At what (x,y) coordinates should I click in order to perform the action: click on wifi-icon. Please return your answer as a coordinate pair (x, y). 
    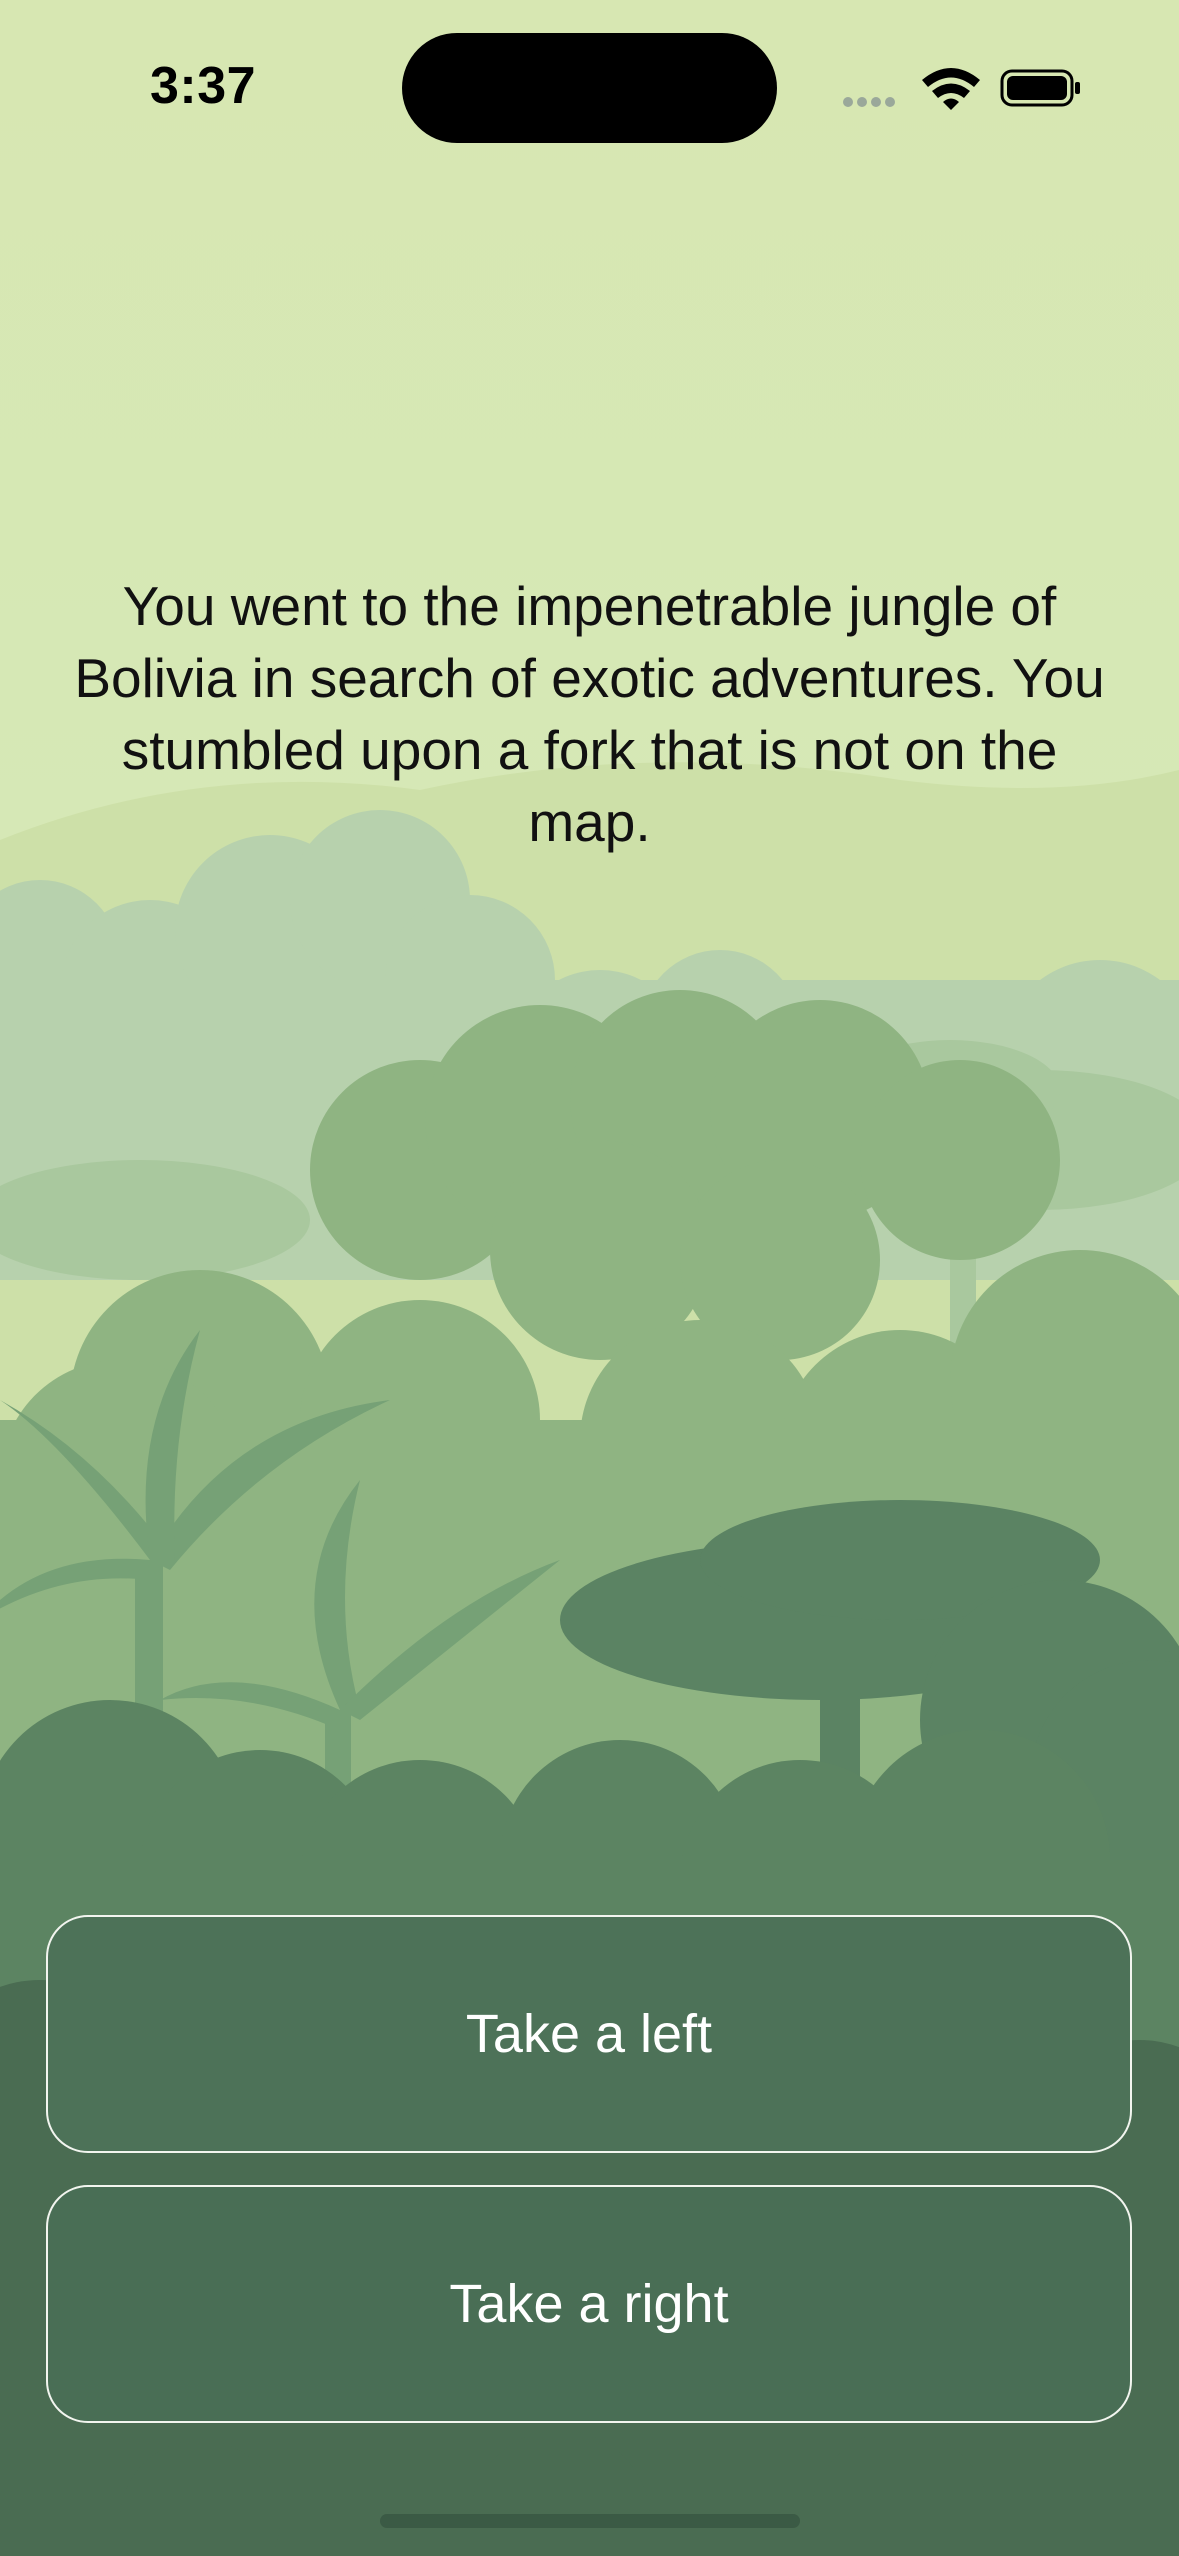
    Looking at the image, I should click on (951, 89).